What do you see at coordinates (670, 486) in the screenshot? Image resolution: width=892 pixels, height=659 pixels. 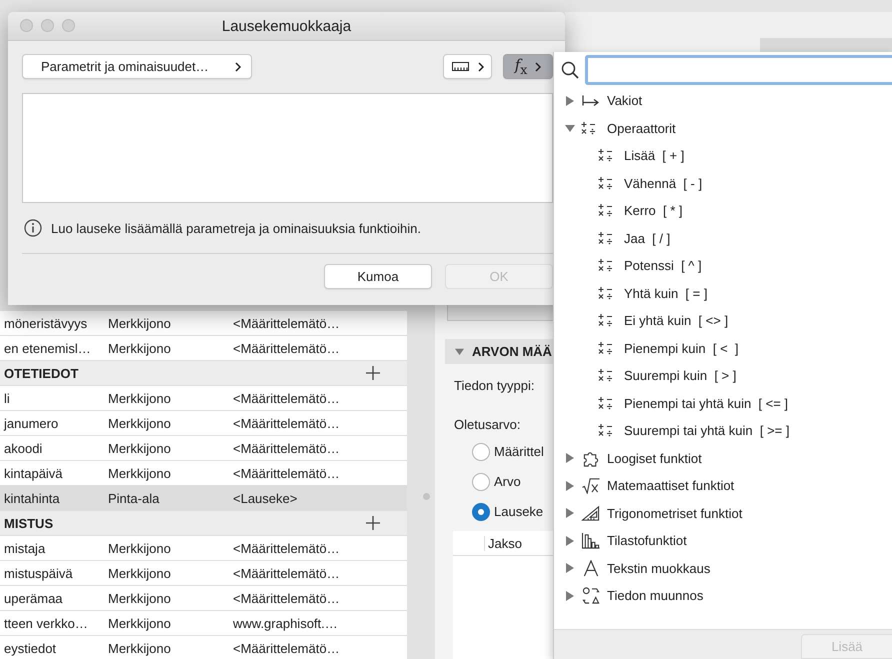 I see `tree-label: Matemaattiset funktiot` at bounding box center [670, 486].